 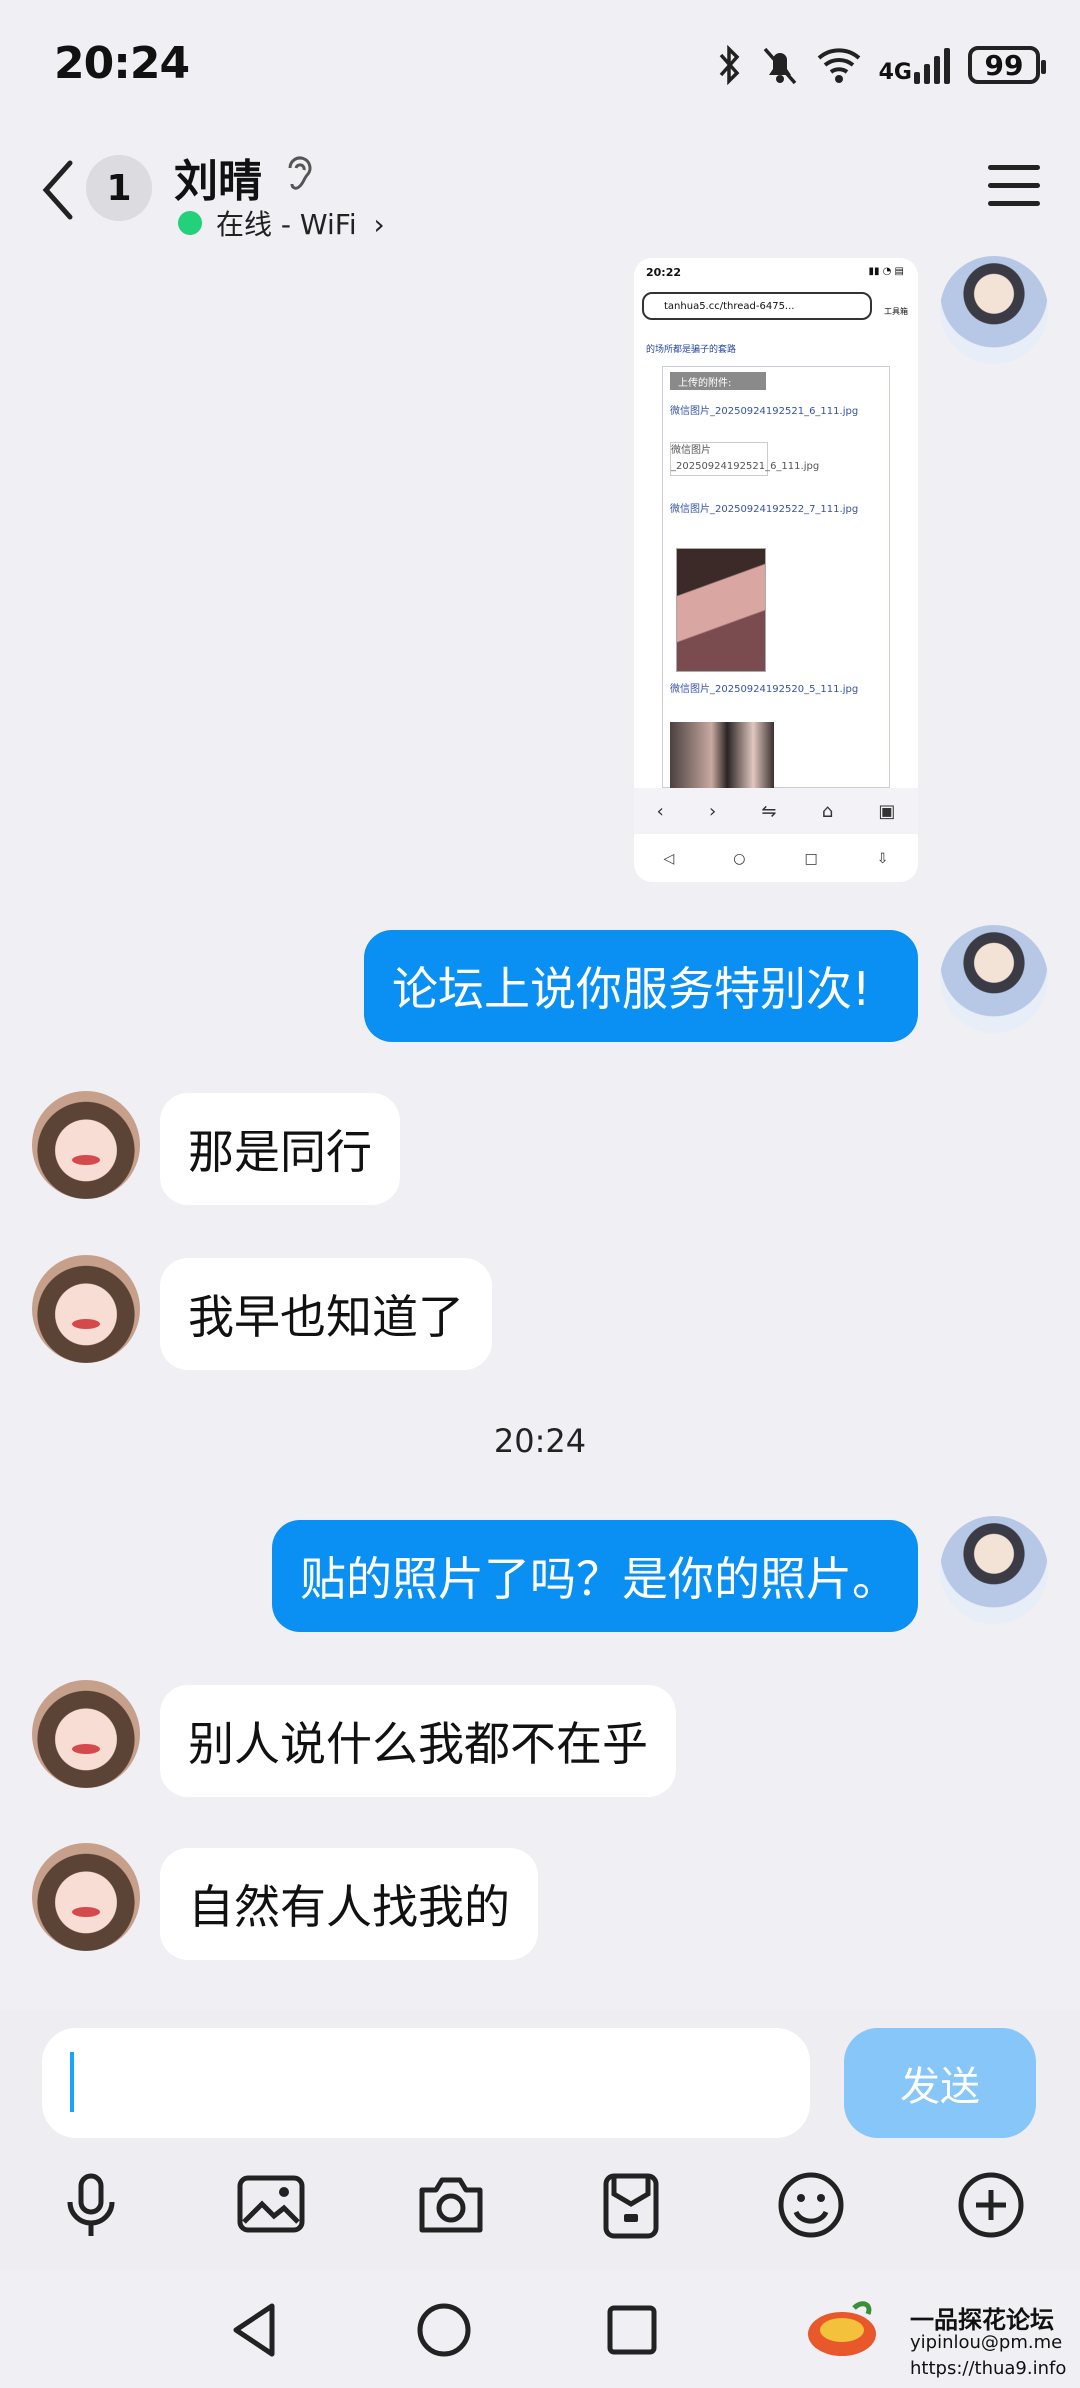 What do you see at coordinates (1014, 187) in the screenshot?
I see `menu-icon` at bounding box center [1014, 187].